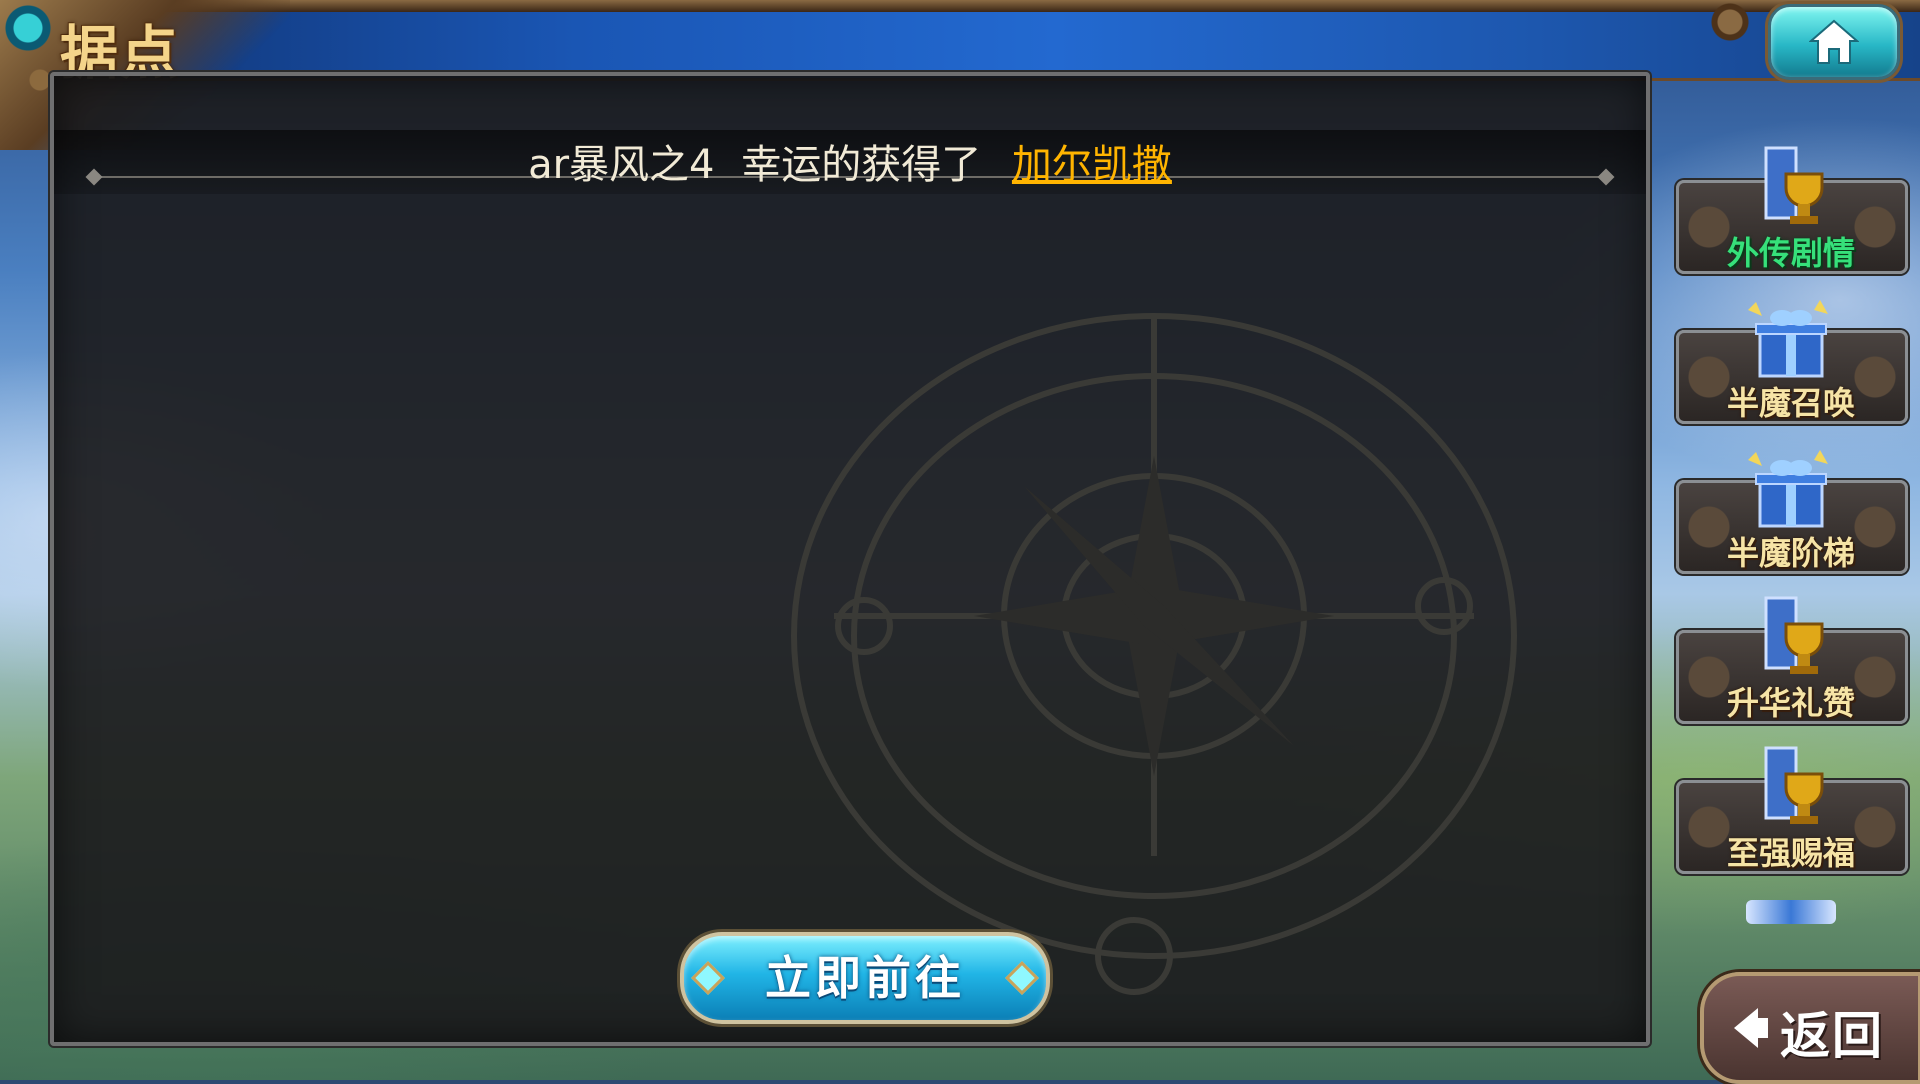 This screenshot has width=1920, height=1084. I want to click on sidebar-item-demon-ladder: 半魔阶梯, so click(1792, 507).